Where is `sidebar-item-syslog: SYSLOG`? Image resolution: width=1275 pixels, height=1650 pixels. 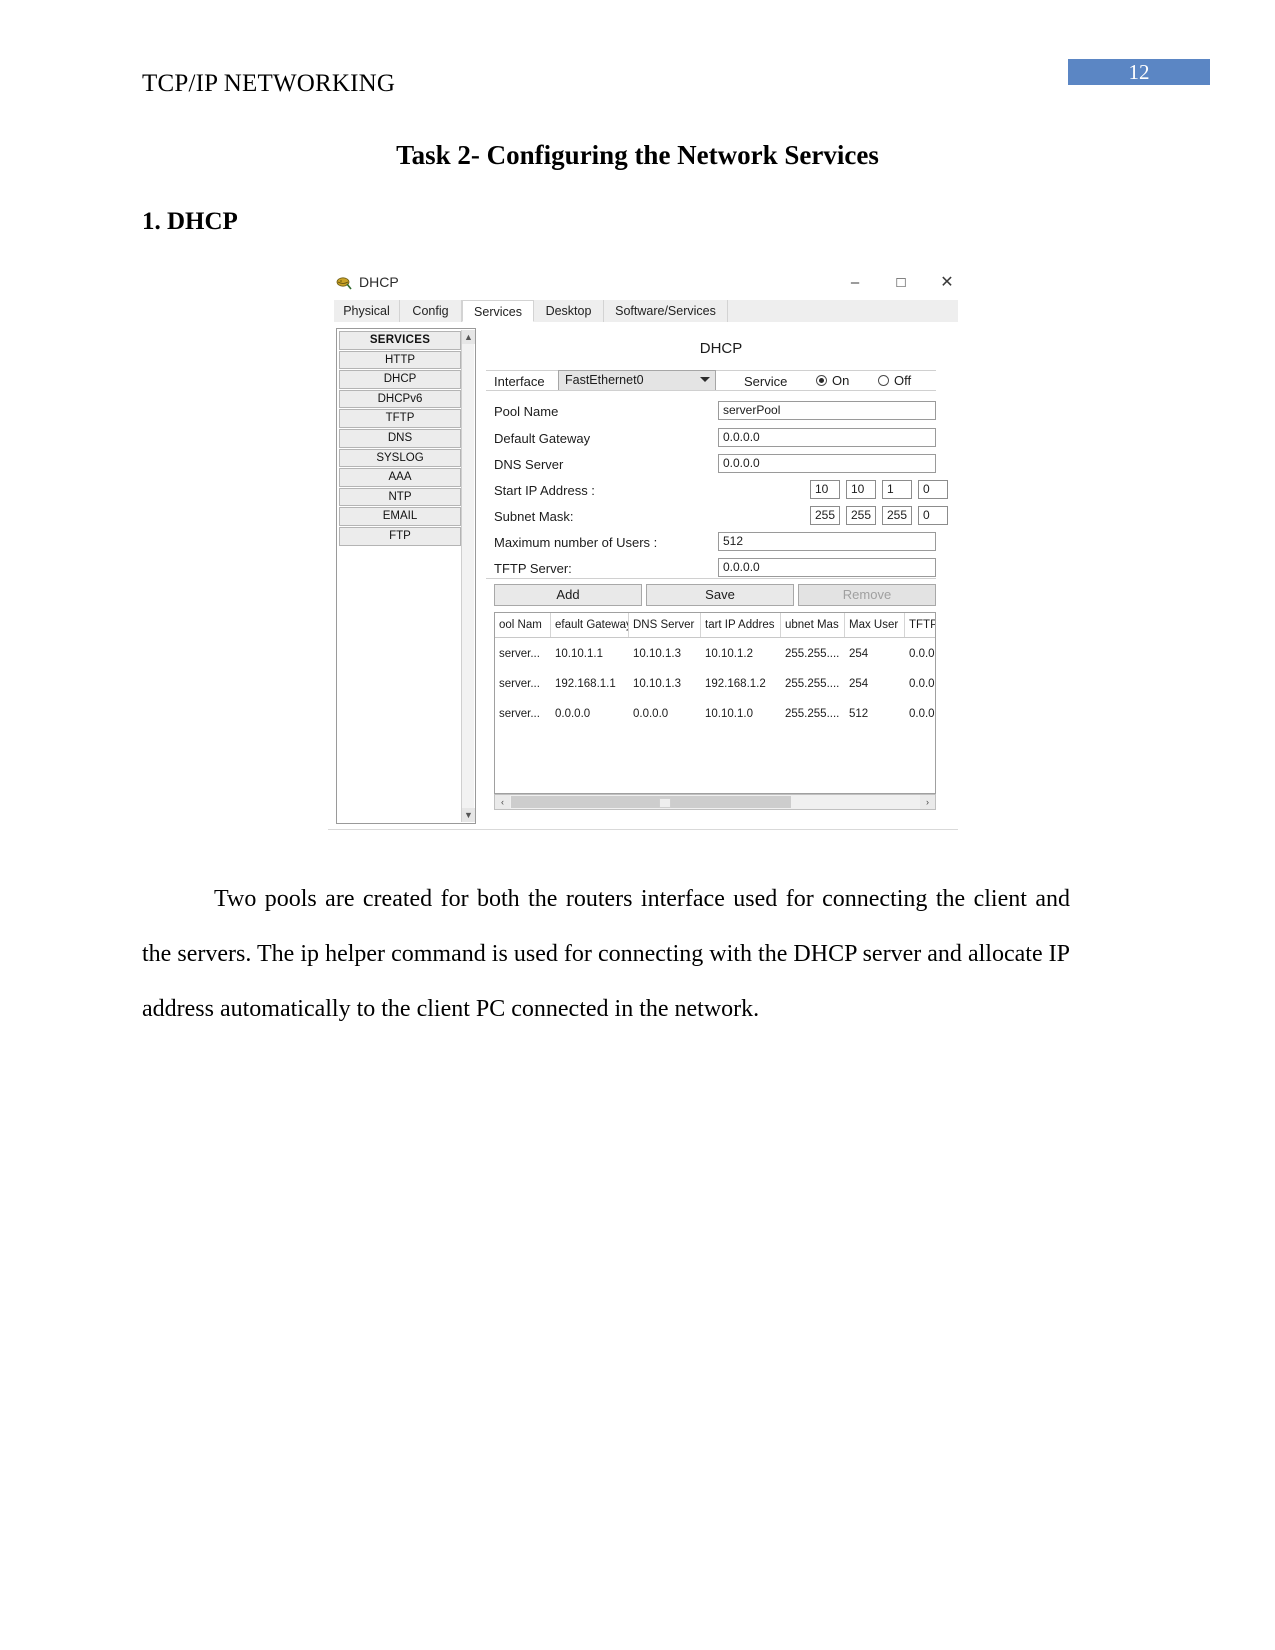 sidebar-item-syslog: SYSLOG is located at coordinates (400, 458).